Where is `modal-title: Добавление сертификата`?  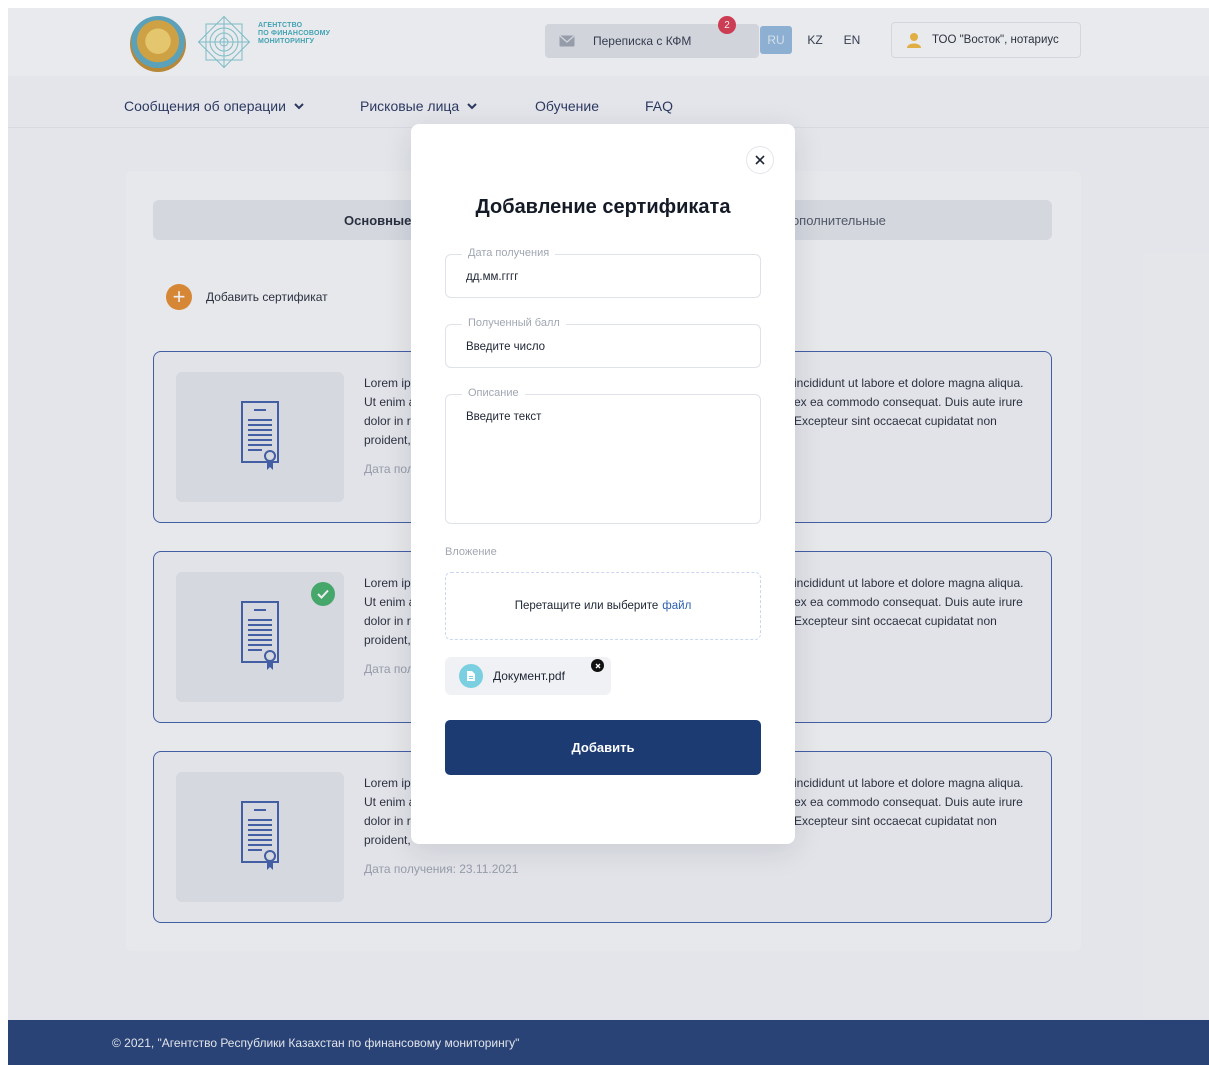
modal-title: Добавление сертификата is located at coordinates (603, 207).